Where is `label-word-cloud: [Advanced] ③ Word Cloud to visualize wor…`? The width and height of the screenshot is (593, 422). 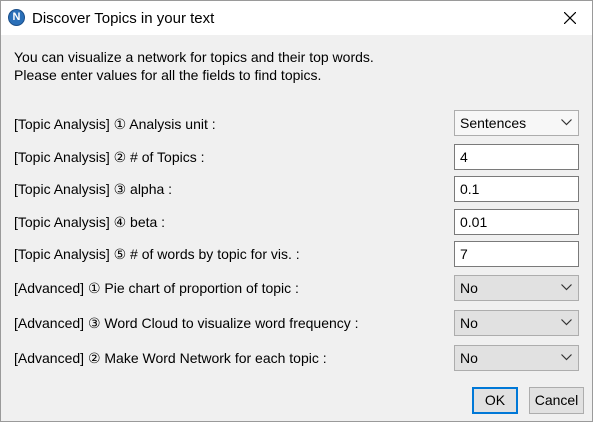 label-word-cloud: [Advanced] ③ Word Cloud to visualize wor… is located at coordinates (186, 323).